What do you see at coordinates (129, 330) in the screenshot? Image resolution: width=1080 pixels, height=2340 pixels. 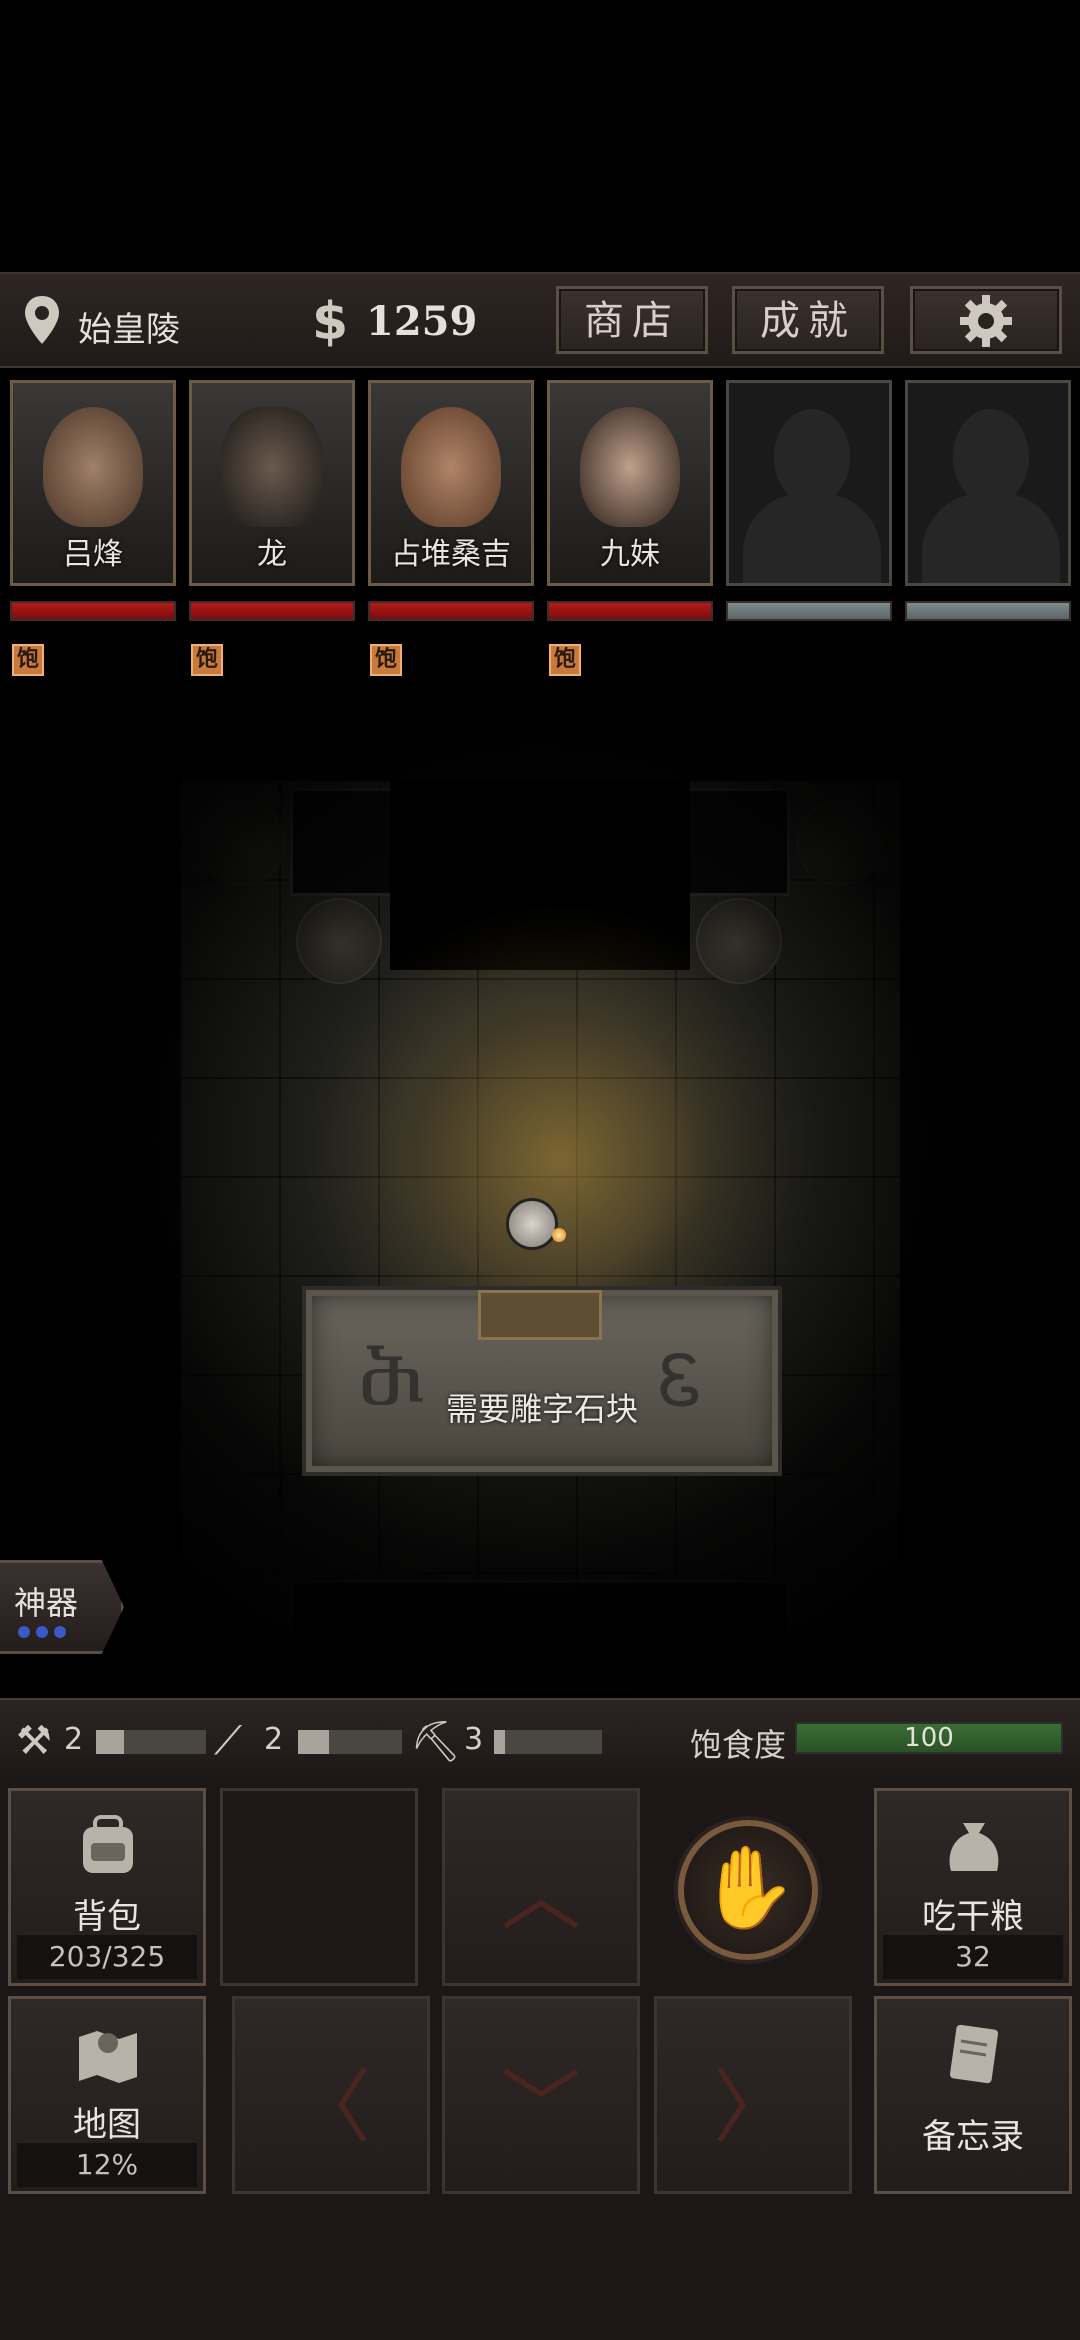 I see `location-name: 始皇陵` at bounding box center [129, 330].